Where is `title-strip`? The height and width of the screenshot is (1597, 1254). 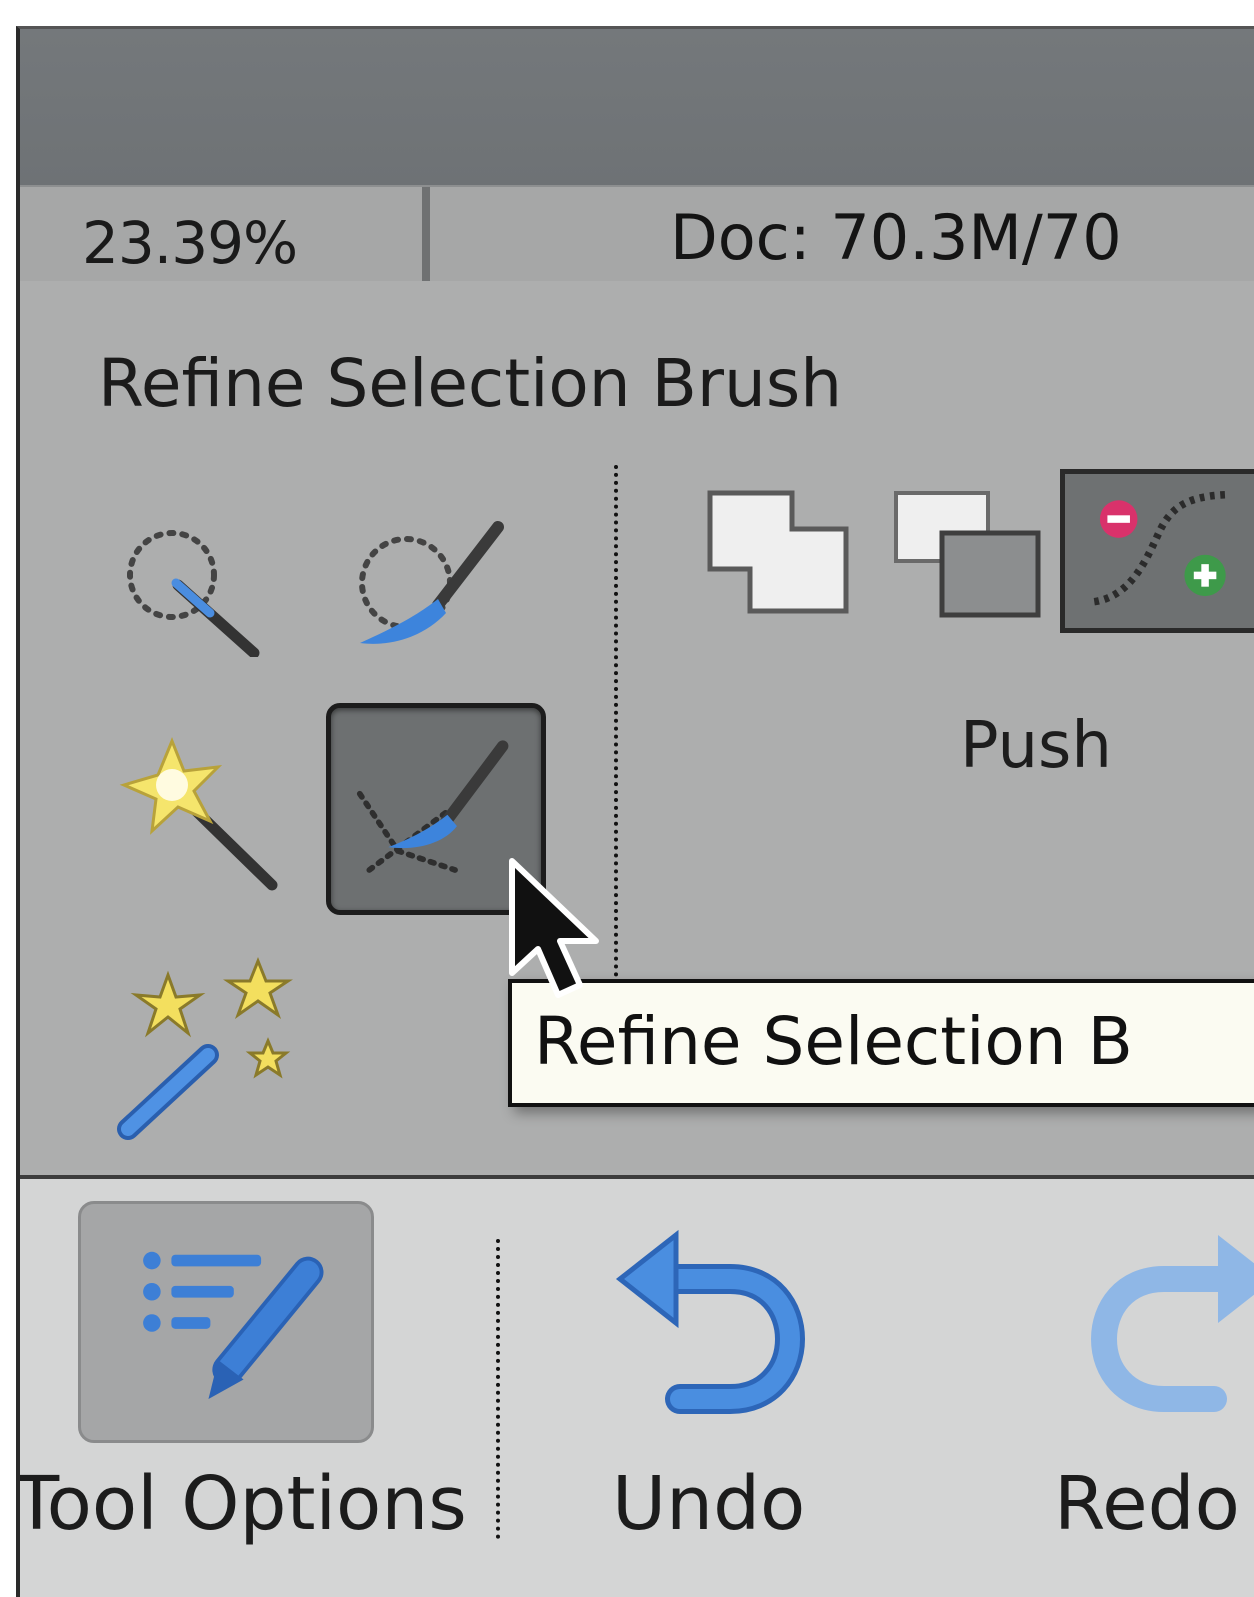 title-strip is located at coordinates (637, 107).